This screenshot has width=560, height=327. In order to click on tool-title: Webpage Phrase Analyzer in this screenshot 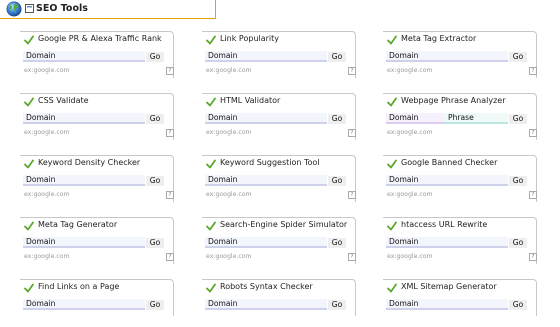, I will do `click(453, 100)`.